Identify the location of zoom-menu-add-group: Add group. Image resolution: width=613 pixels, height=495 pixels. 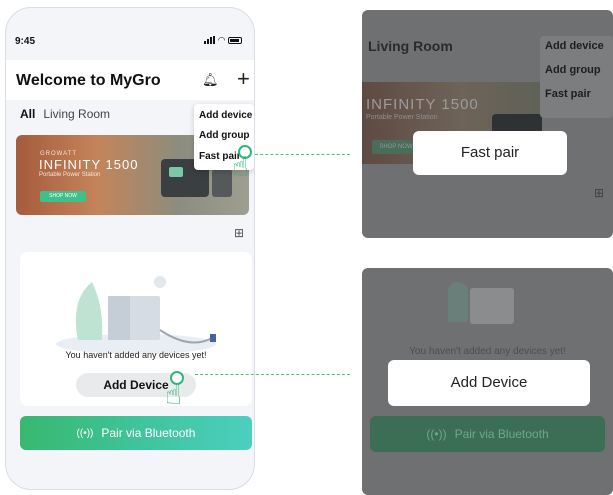
(573, 70).